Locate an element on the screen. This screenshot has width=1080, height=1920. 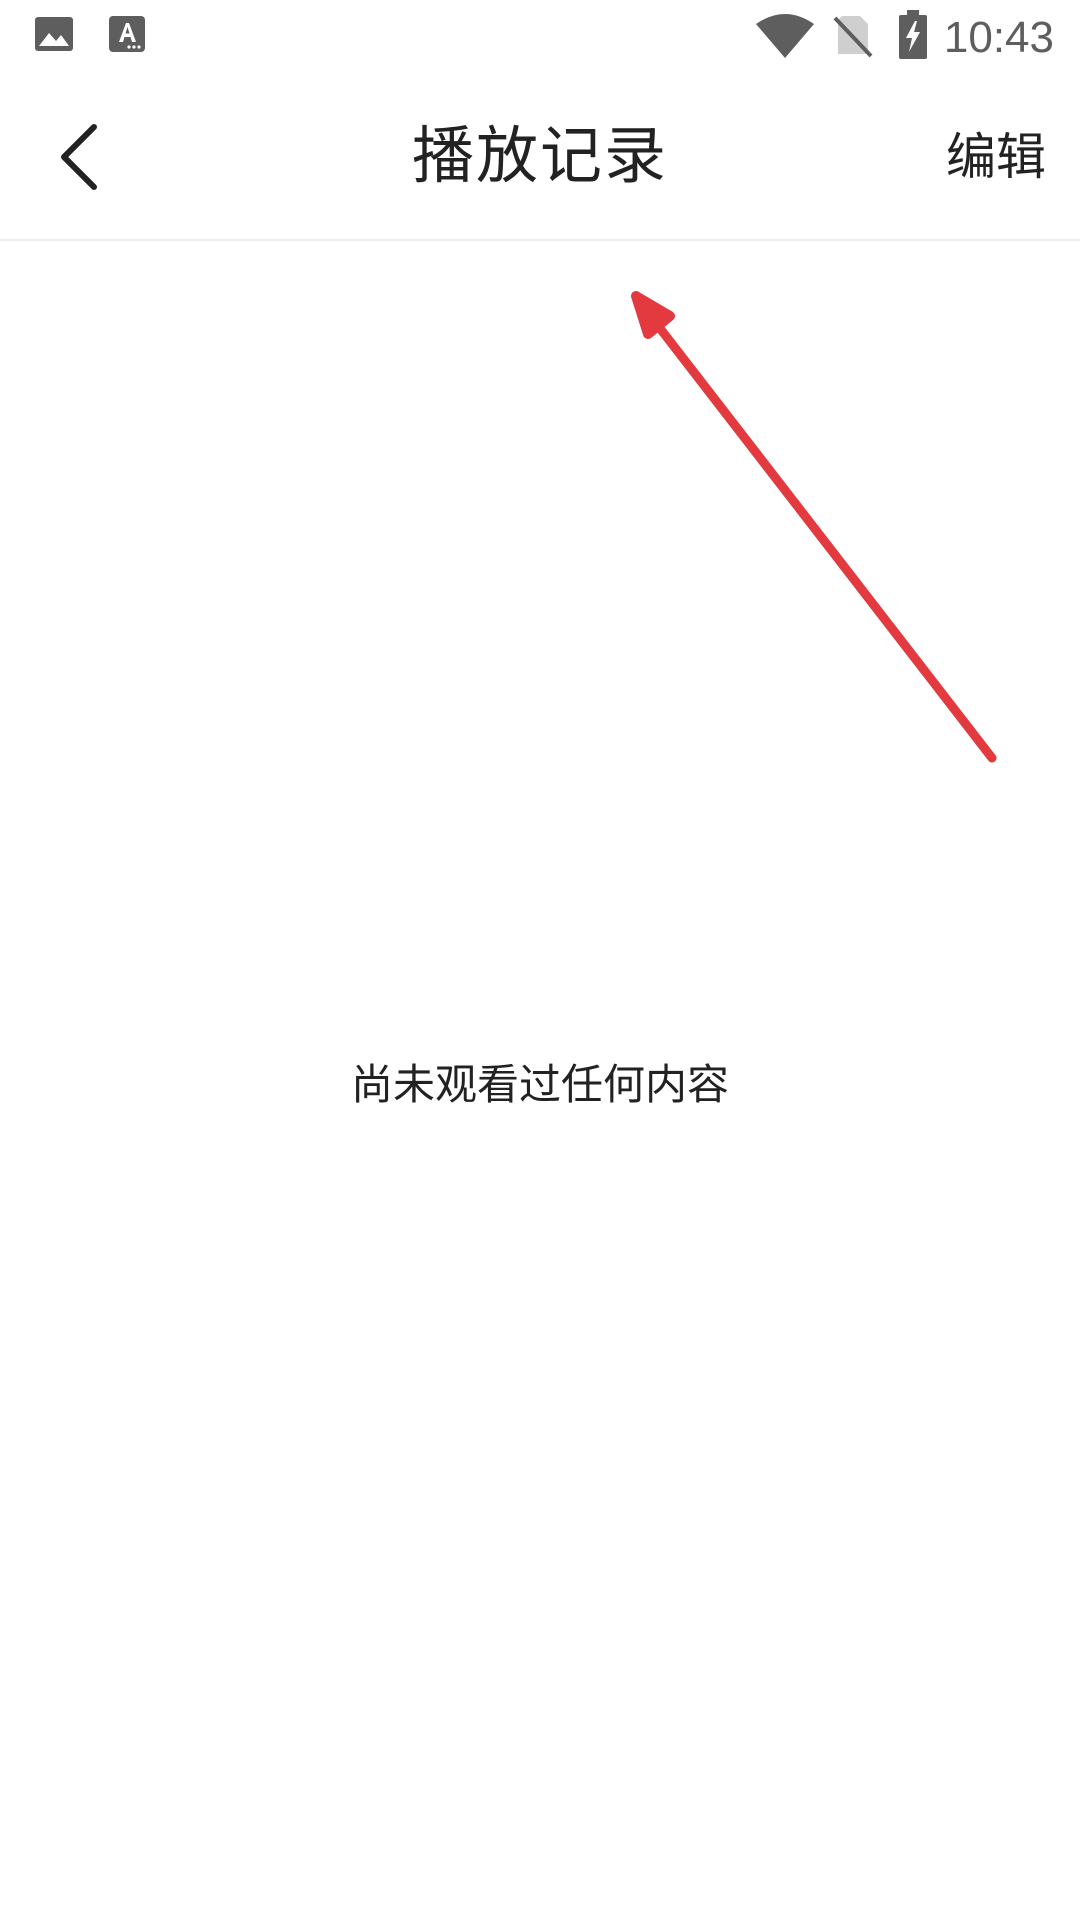
no-sim-icon is located at coordinates (853, 35).